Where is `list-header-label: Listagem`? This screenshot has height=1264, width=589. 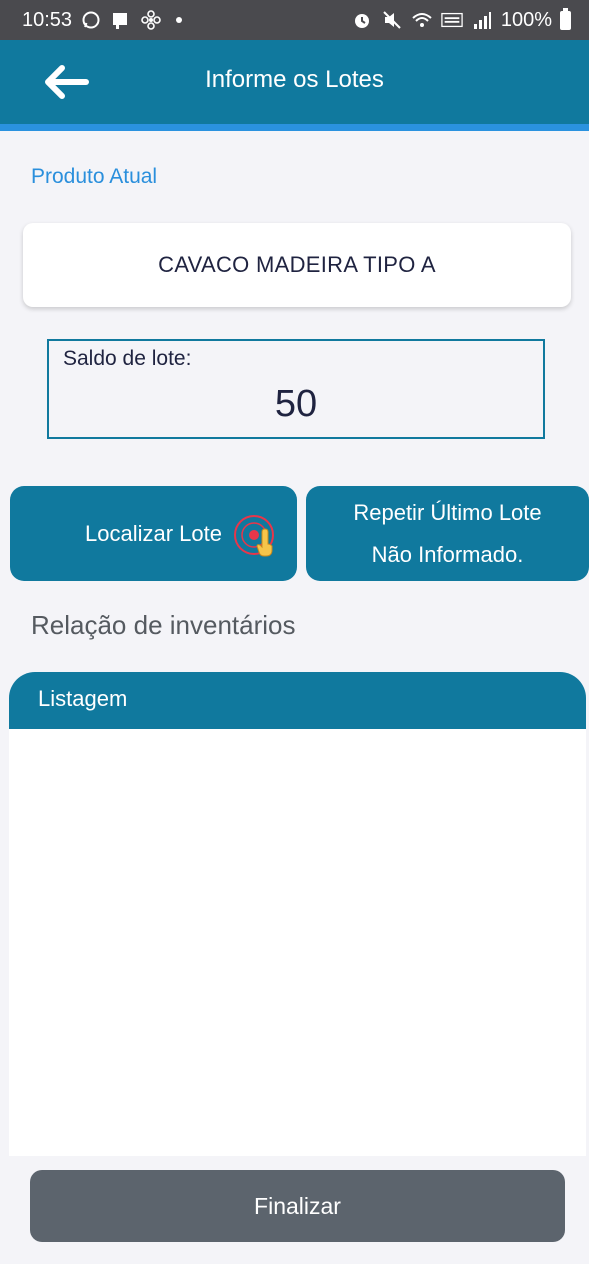
list-header-label: Listagem is located at coordinates (83, 698).